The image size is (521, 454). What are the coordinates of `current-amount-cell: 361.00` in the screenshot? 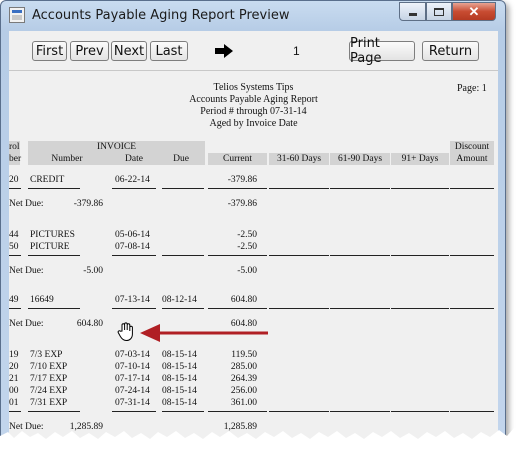 It's located at (243, 403).